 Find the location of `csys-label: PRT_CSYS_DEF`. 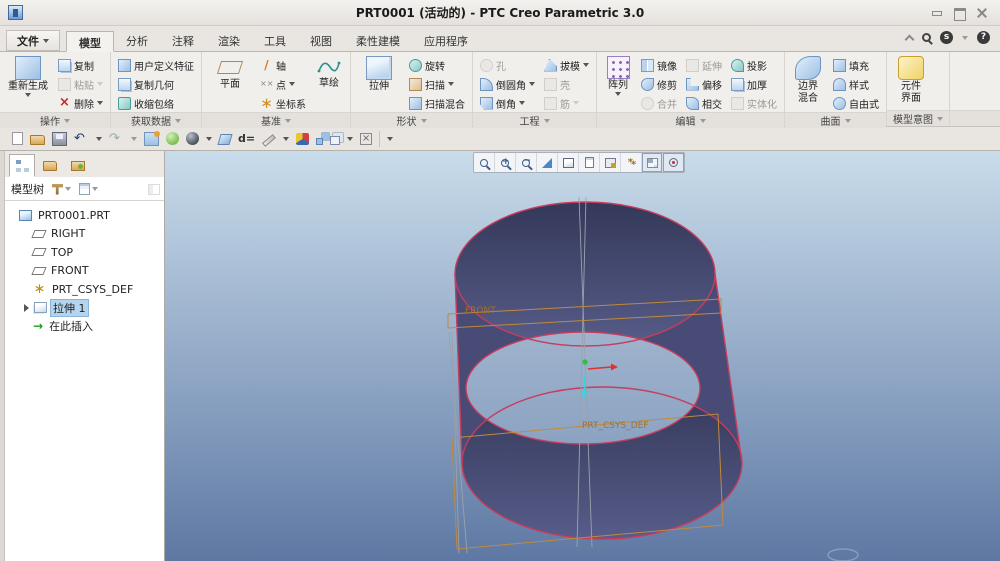

csys-label: PRT_CSYS_DEF is located at coordinates (615, 426).